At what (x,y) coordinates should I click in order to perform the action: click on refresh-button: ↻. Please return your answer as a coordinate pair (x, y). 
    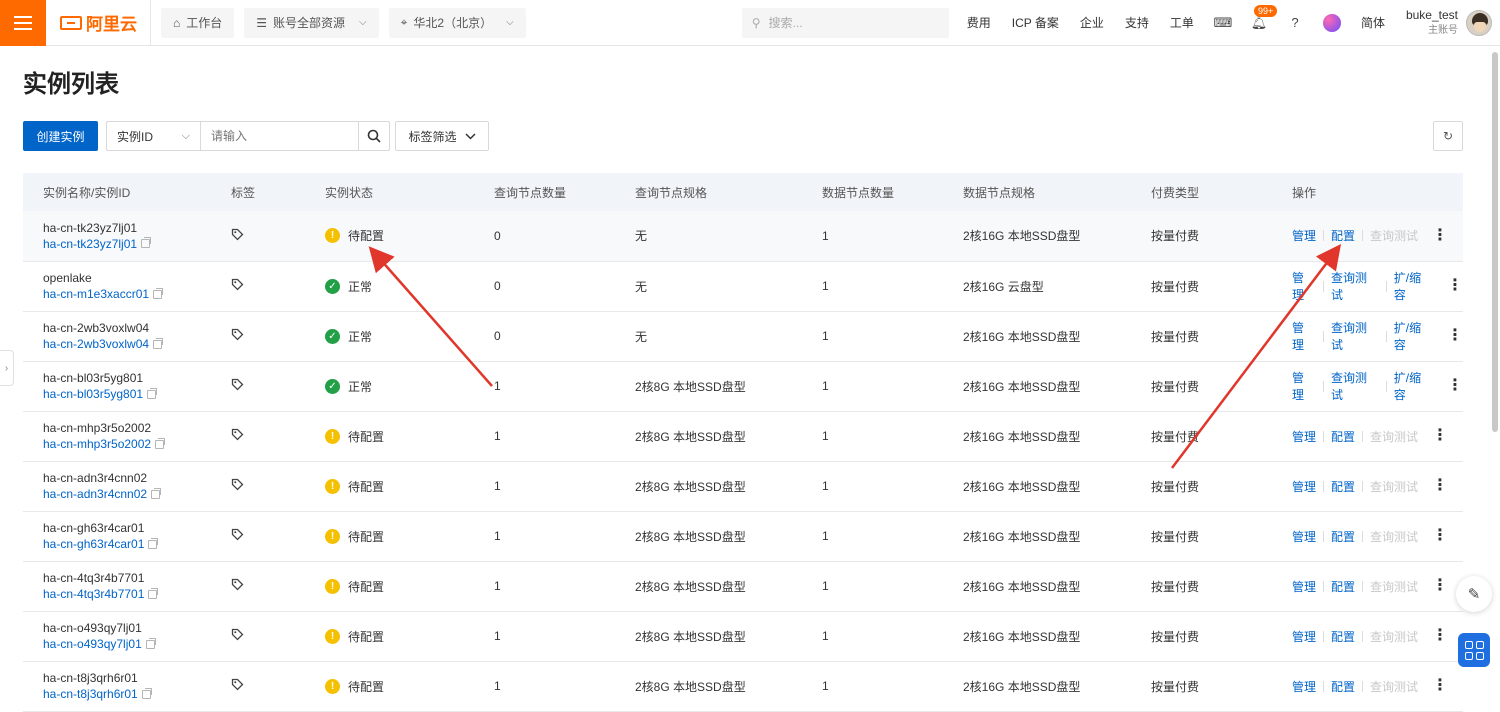
    Looking at the image, I should click on (1448, 136).